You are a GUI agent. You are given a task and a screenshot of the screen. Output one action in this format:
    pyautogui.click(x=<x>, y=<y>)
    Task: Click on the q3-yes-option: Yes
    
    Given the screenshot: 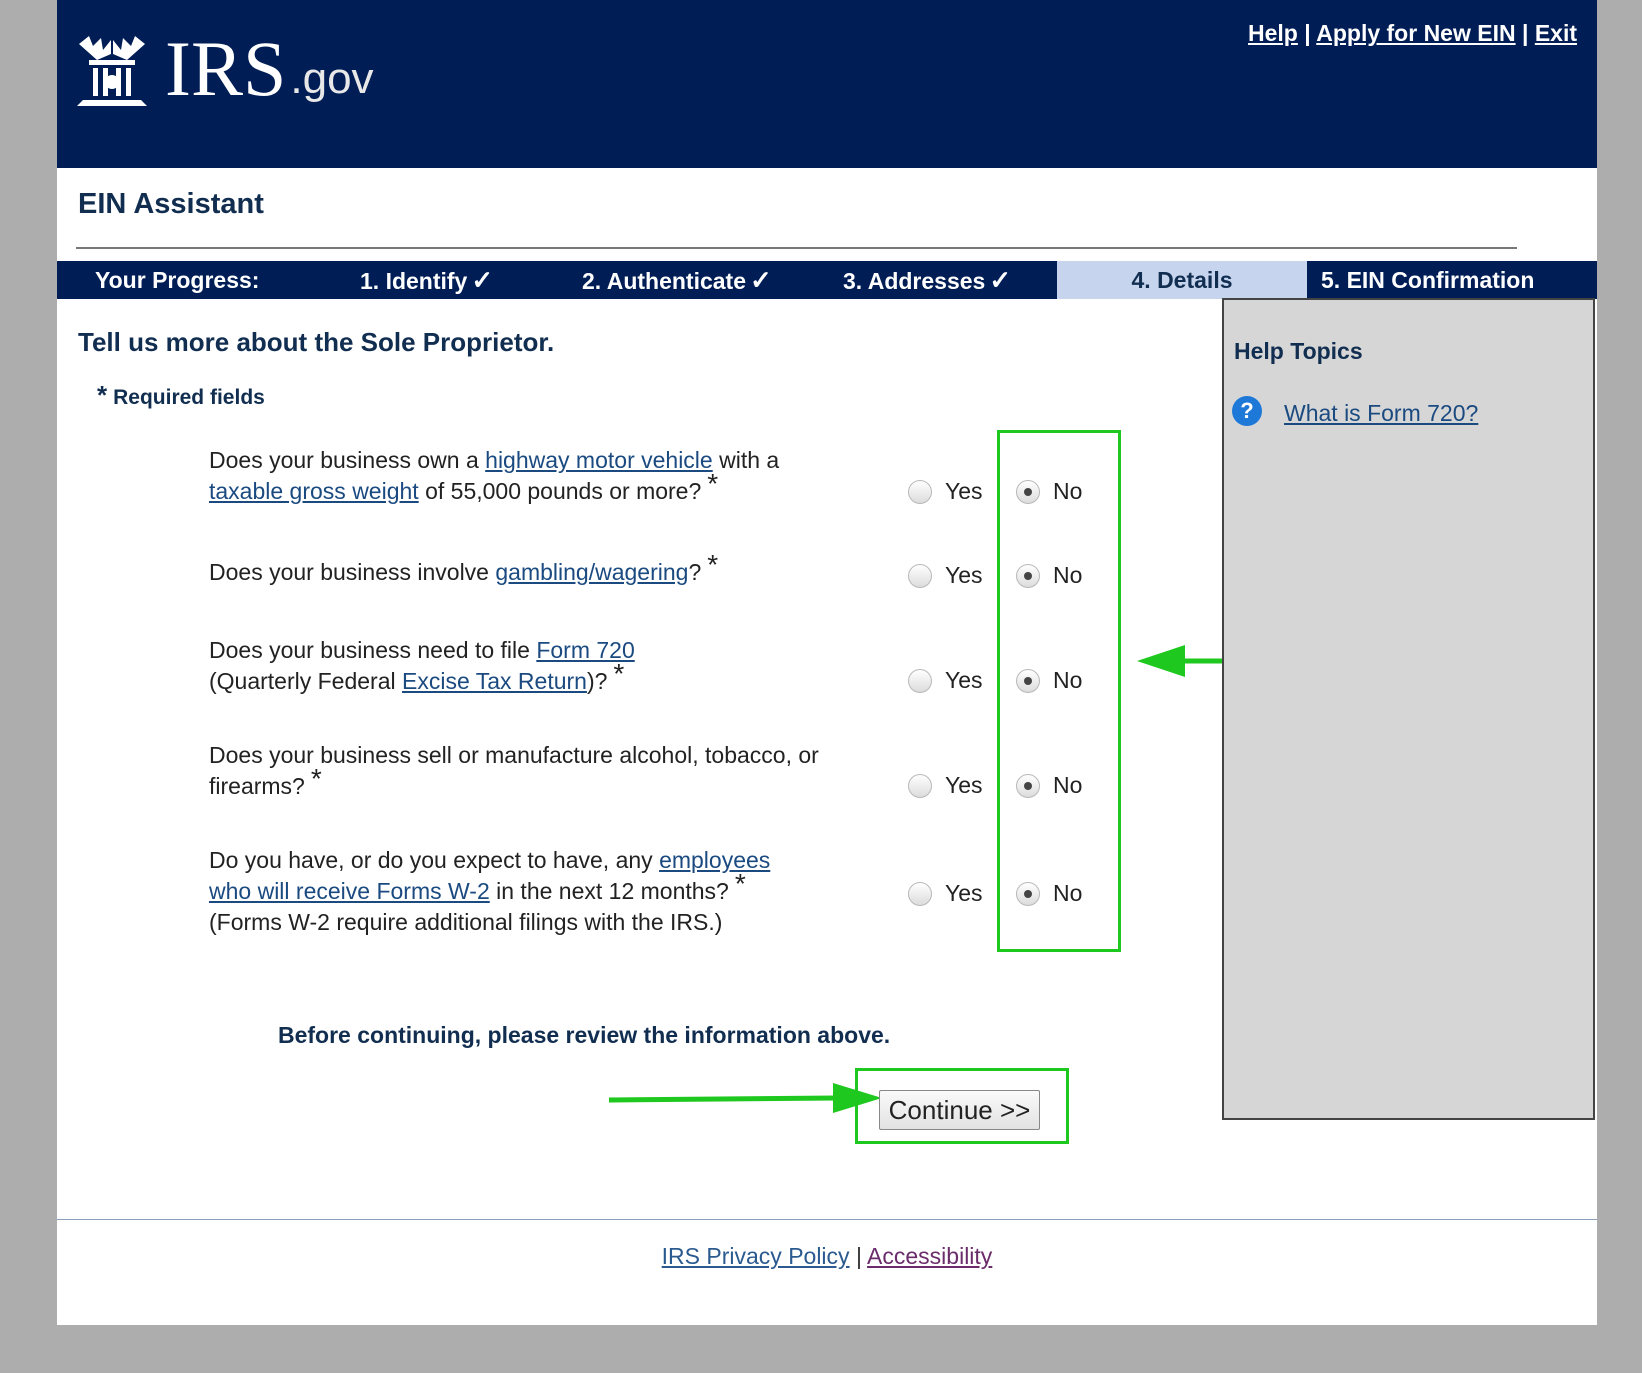 What is the action you would take?
    pyautogui.click(x=945, y=680)
    